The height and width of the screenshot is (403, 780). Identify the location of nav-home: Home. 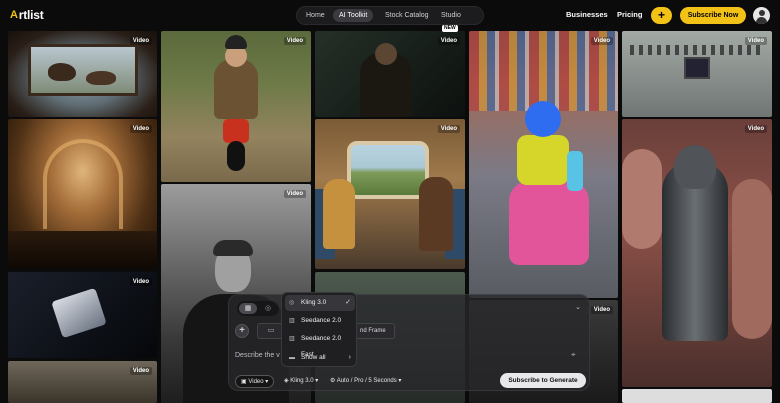
(315, 15).